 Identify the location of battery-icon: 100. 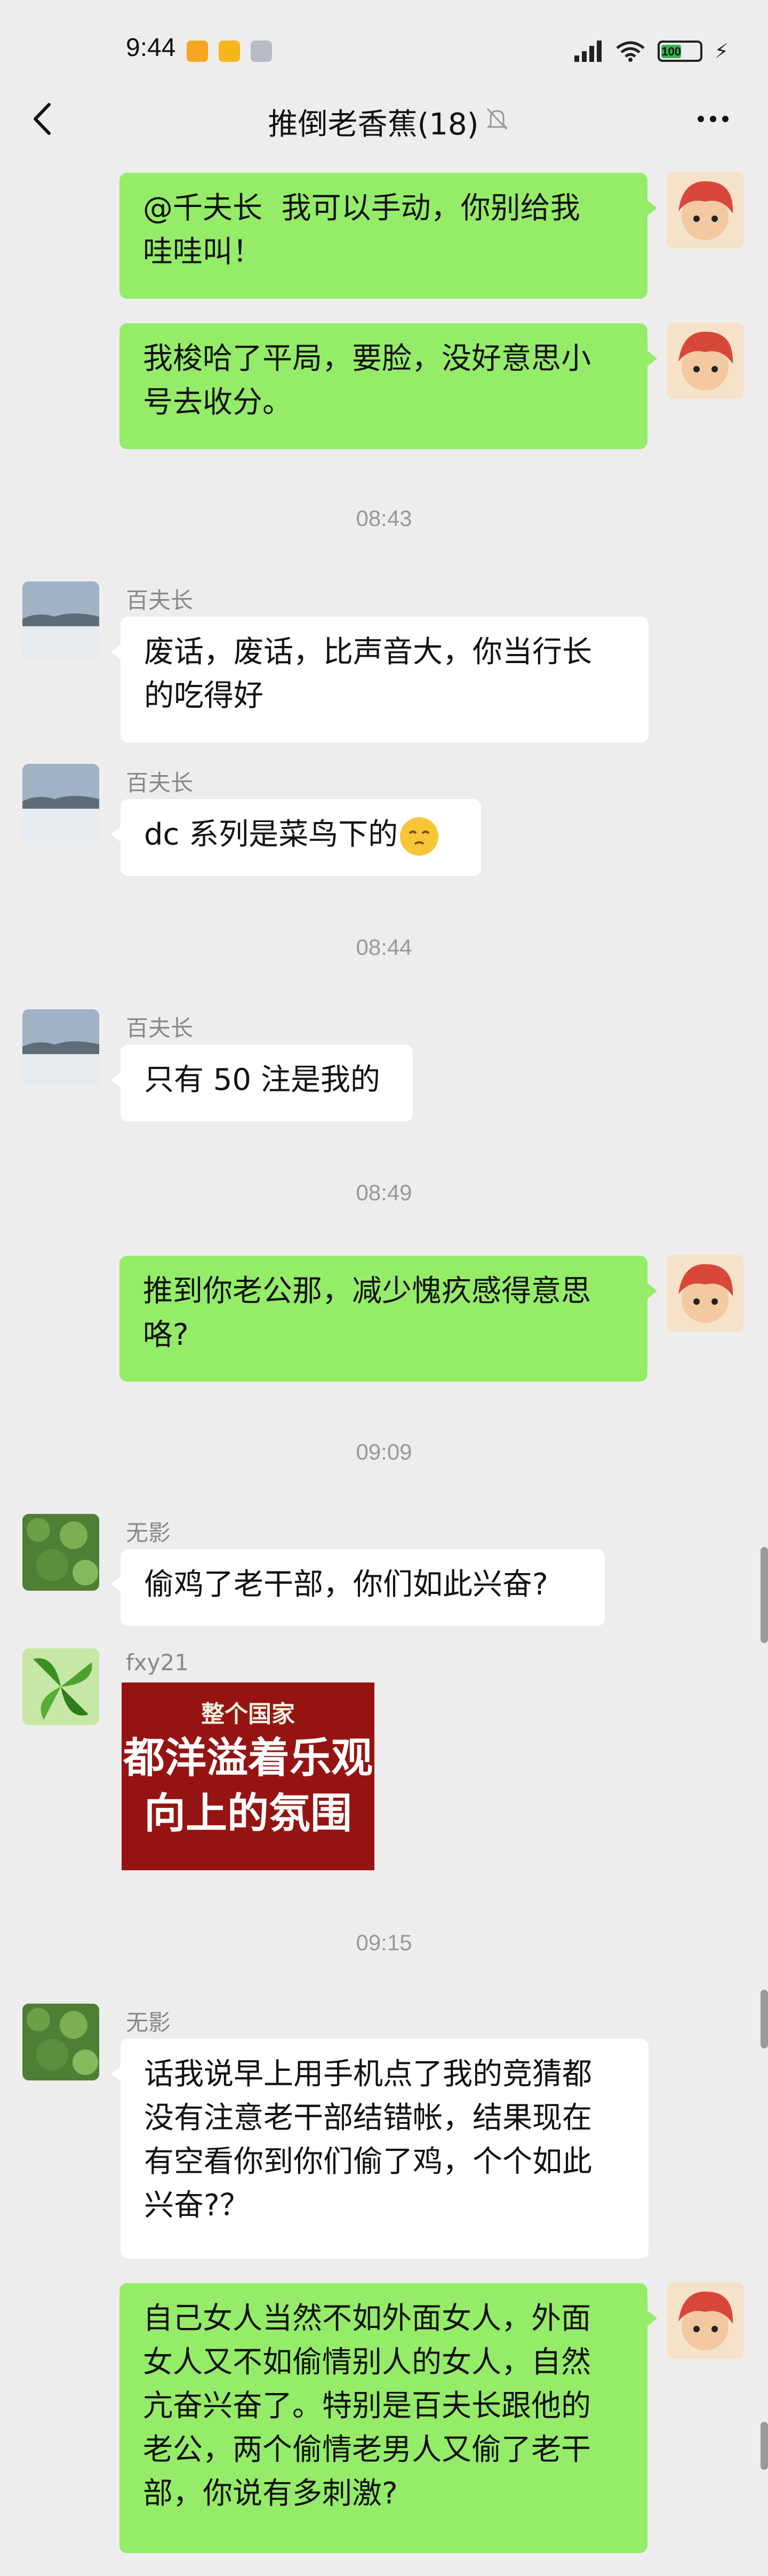
(680, 51).